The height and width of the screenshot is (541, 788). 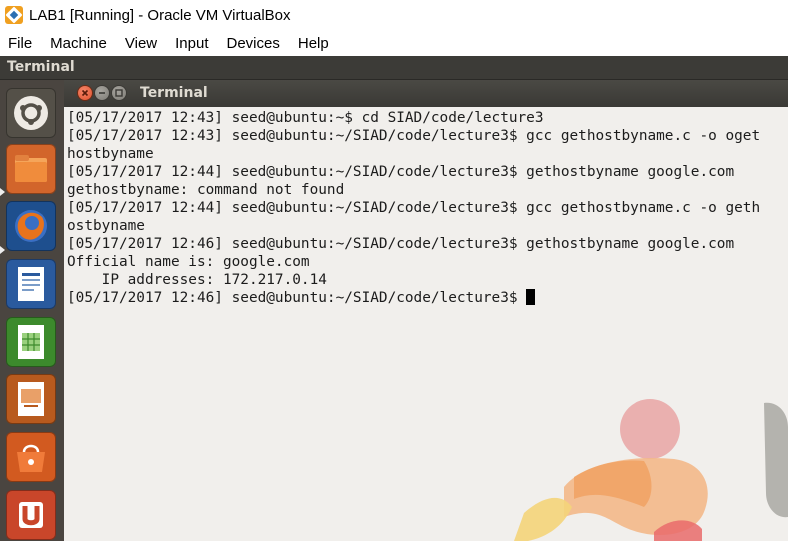 What do you see at coordinates (31, 342) in the screenshot?
I see `libreoffice-calc-icon` at bounding box center [31, 342].